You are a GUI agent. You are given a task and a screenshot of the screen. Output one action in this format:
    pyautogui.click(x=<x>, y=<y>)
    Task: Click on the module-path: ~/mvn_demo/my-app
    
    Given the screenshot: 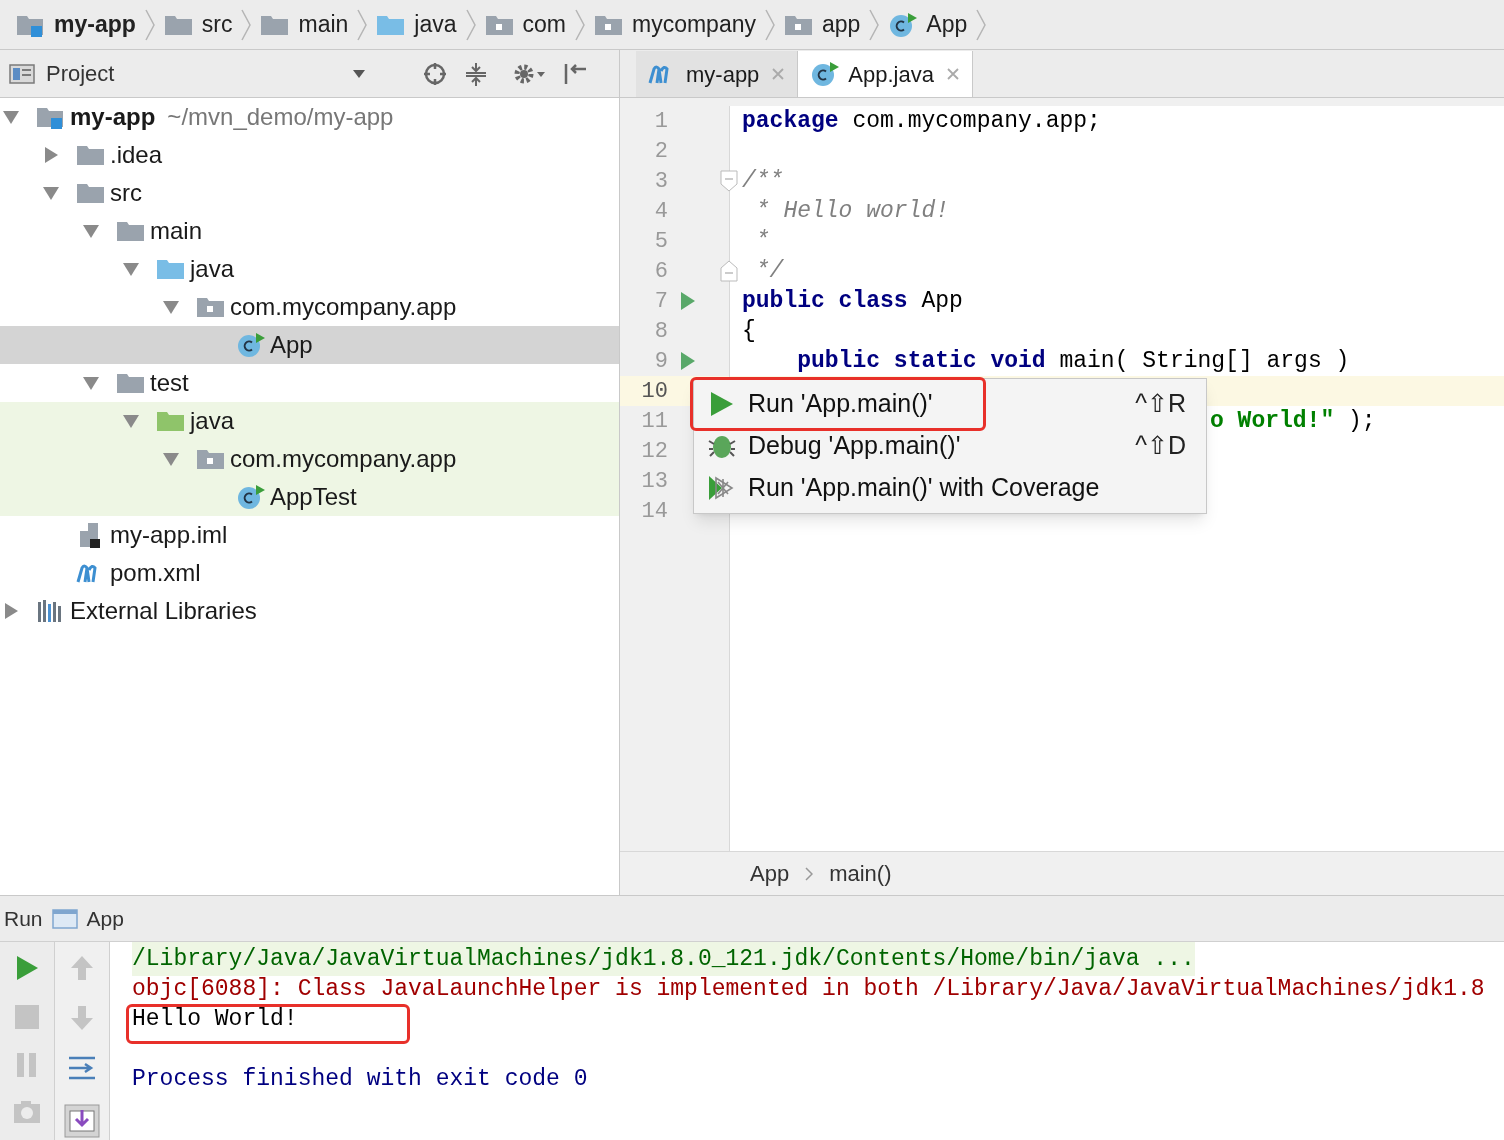 What is the action you would take?
    pyautogui.click(x=280, y=117)
    